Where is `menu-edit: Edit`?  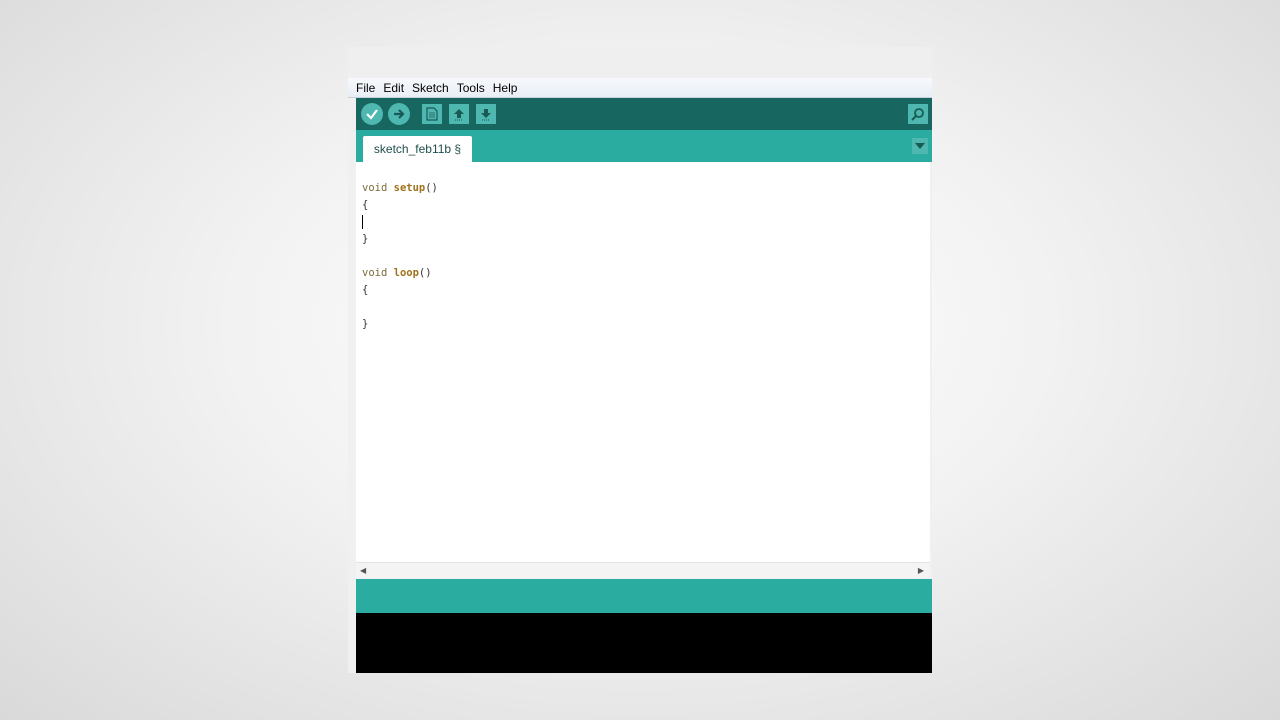
menu-edit: Edit is located at coordinates (393, 88).